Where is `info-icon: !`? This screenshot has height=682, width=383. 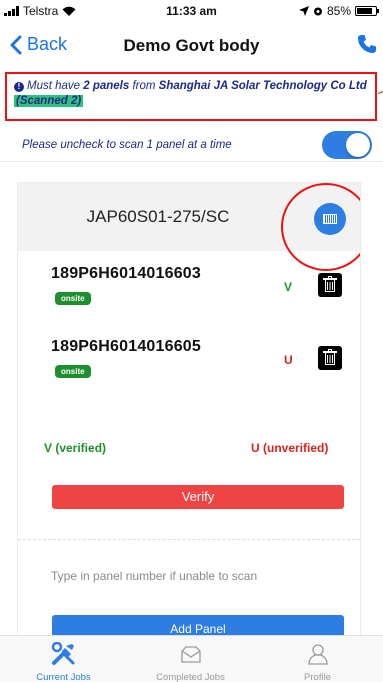 info-icon: ! is located at coordinates (19, 87).